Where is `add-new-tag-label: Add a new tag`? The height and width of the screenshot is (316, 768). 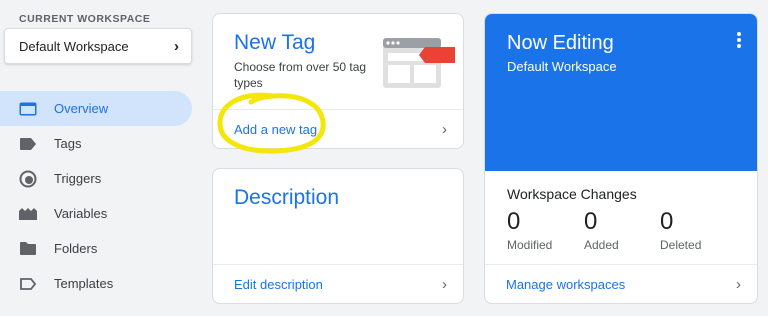
add-new-tag-label: Add a new tag is located at coordinates (276, 129).